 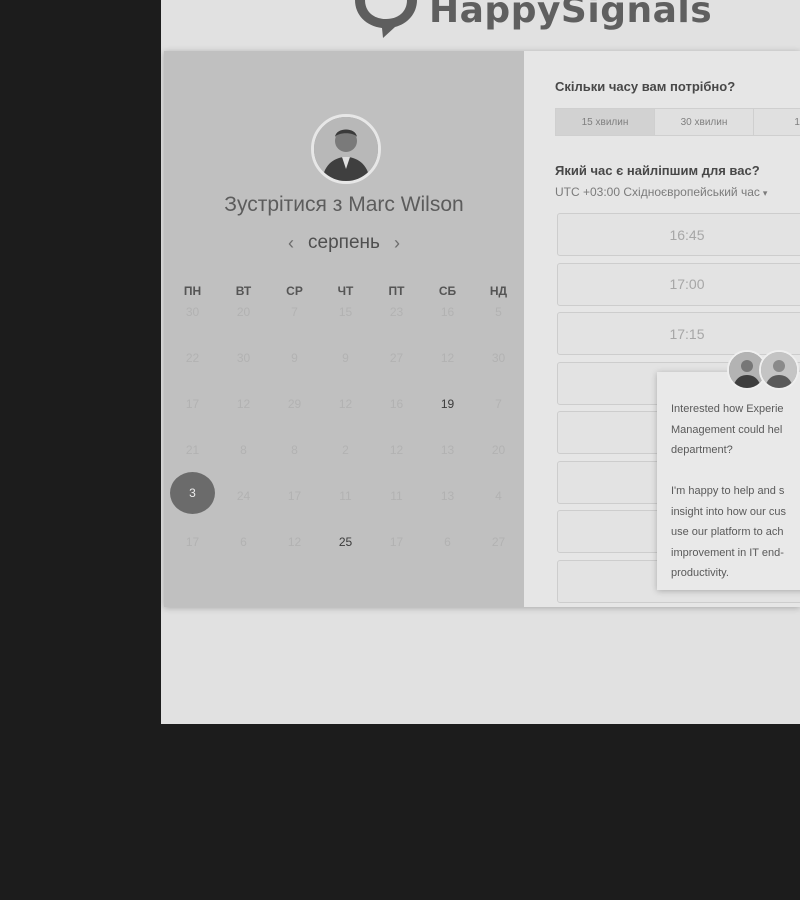 I want to click on chat-line: I'm happy to help and s, so click(x=728, y=491).